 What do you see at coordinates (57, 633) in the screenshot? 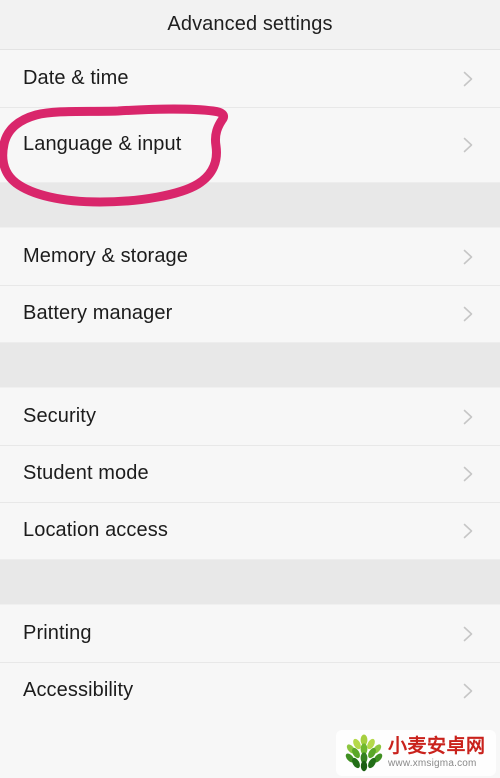
I see `settings-row-label: Printing` at bounding box center [57, 633].